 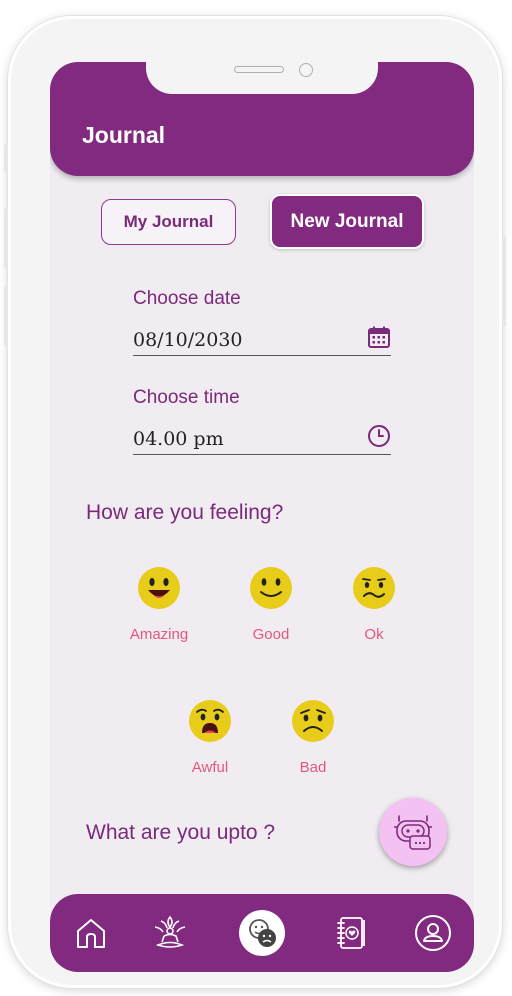 I want to click on activity-title: What are you upto ?, so click(x=181, y=832).